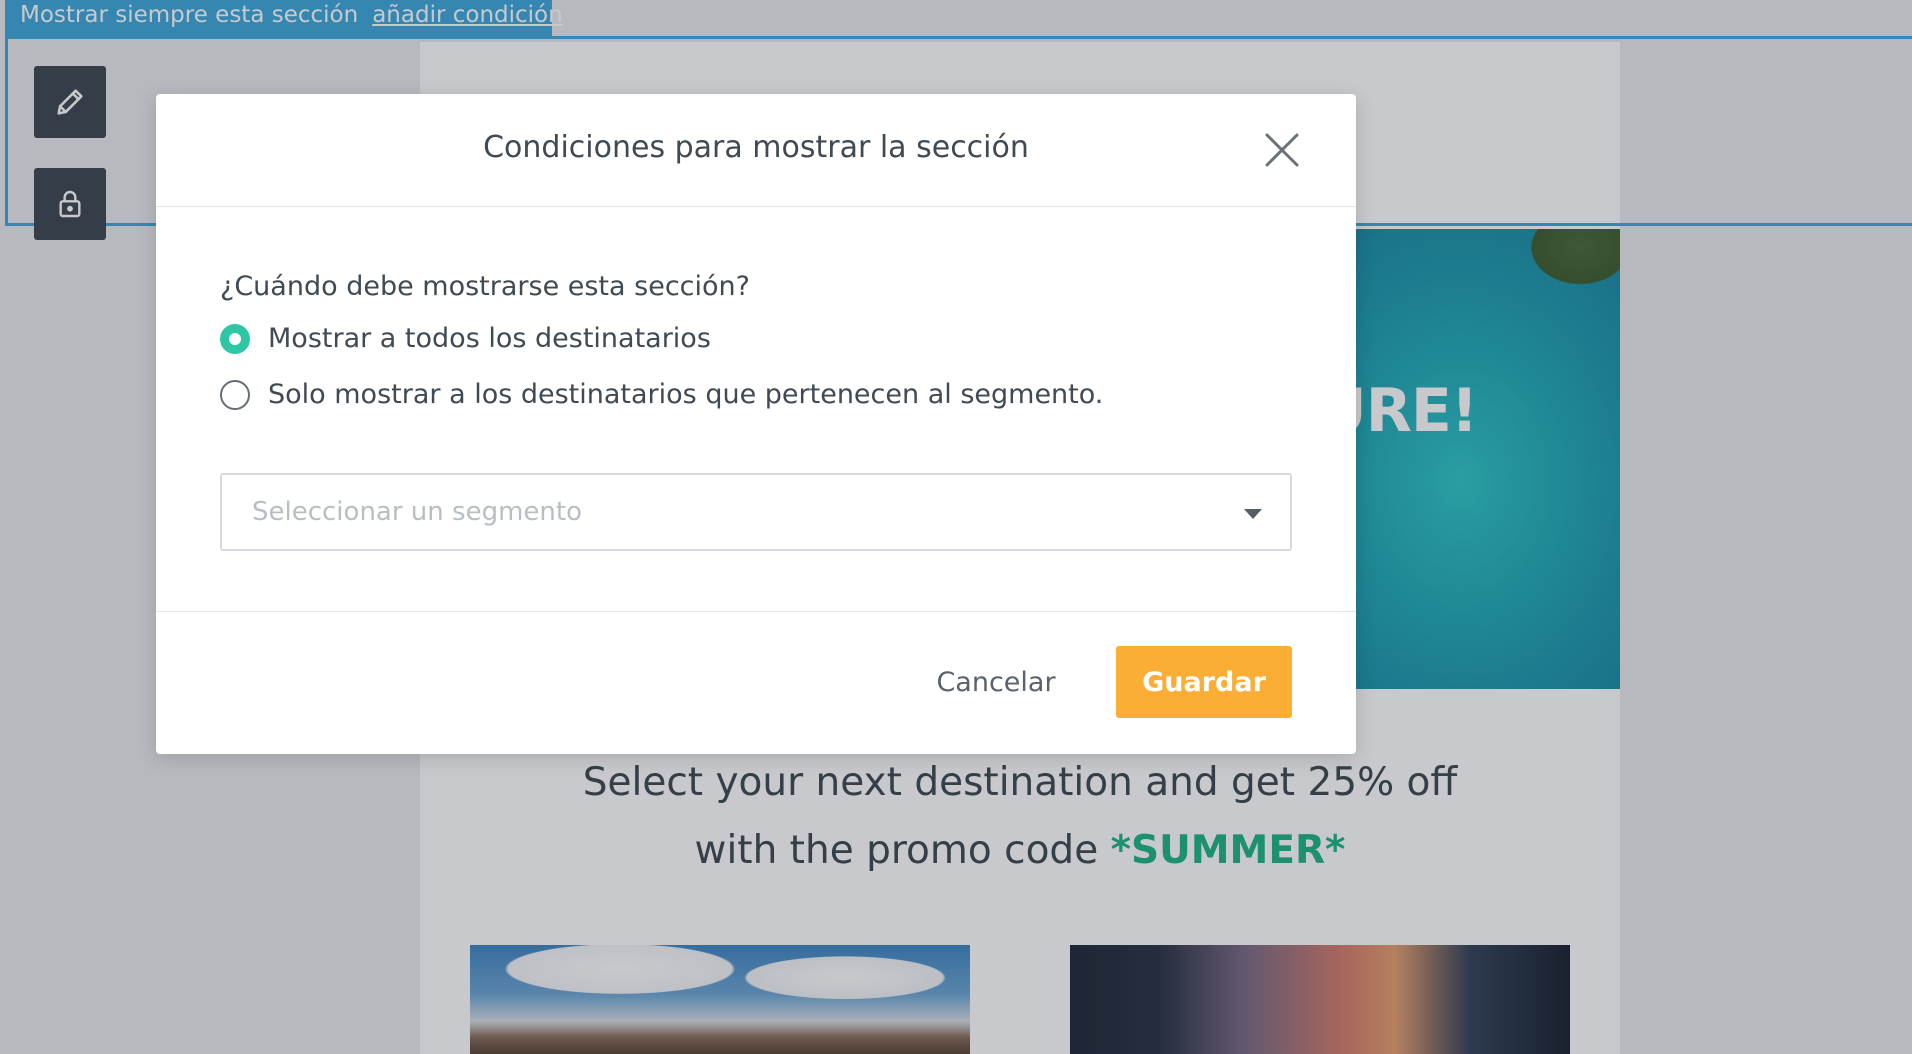 The image size is (1912, 1054). Describe the element at coordinates (235, 394) in the screenshot. I see `radio-segment-only` at that location.